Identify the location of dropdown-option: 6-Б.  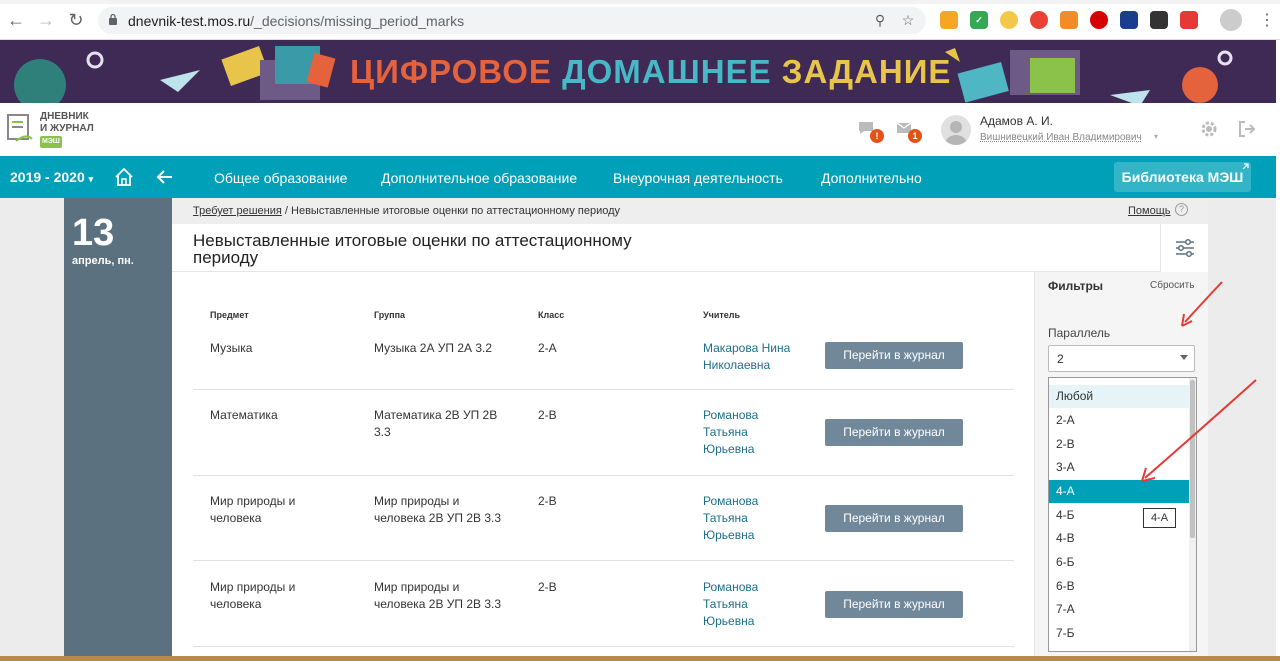
(1119, 562).